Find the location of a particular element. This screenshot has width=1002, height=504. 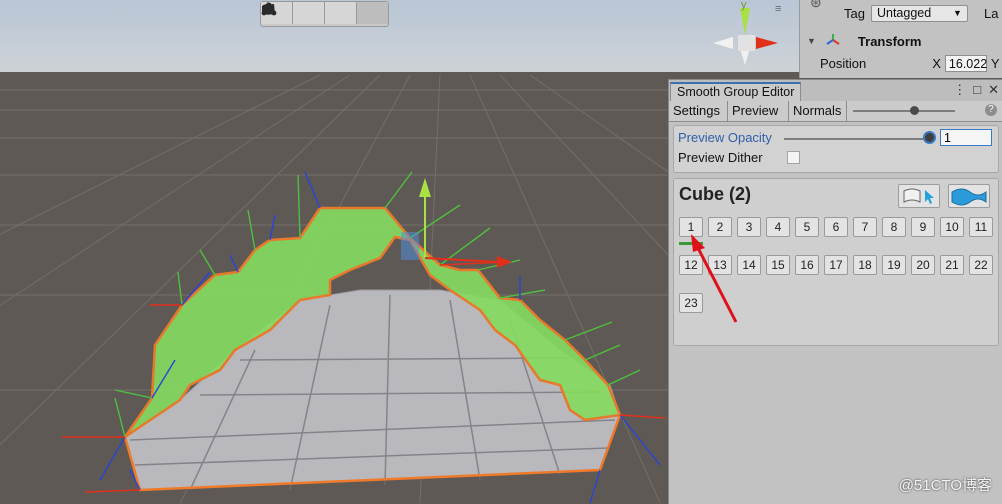

smooth-group-button-16: 16 is located at coordinates (807, 265).